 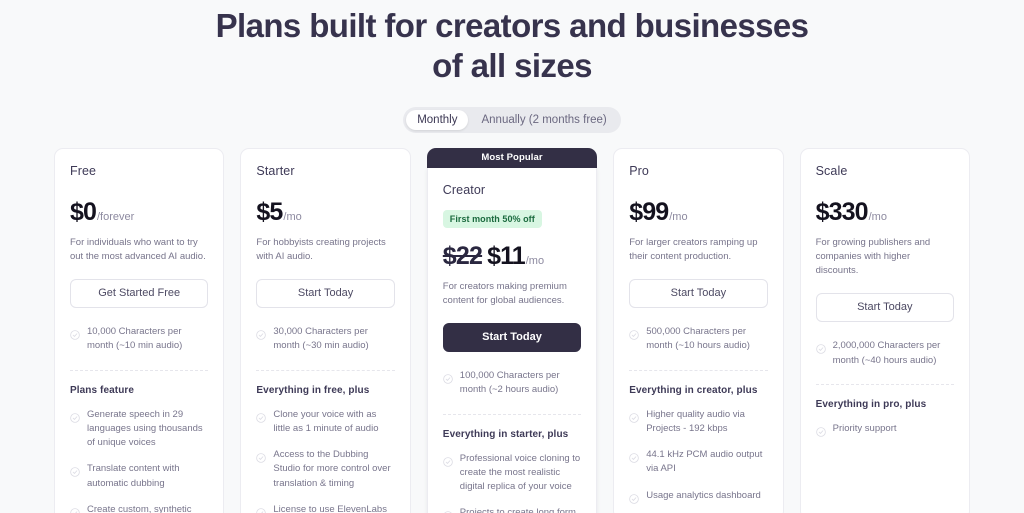 I want to click on price-amount: $99, so click(x=649, y=211).